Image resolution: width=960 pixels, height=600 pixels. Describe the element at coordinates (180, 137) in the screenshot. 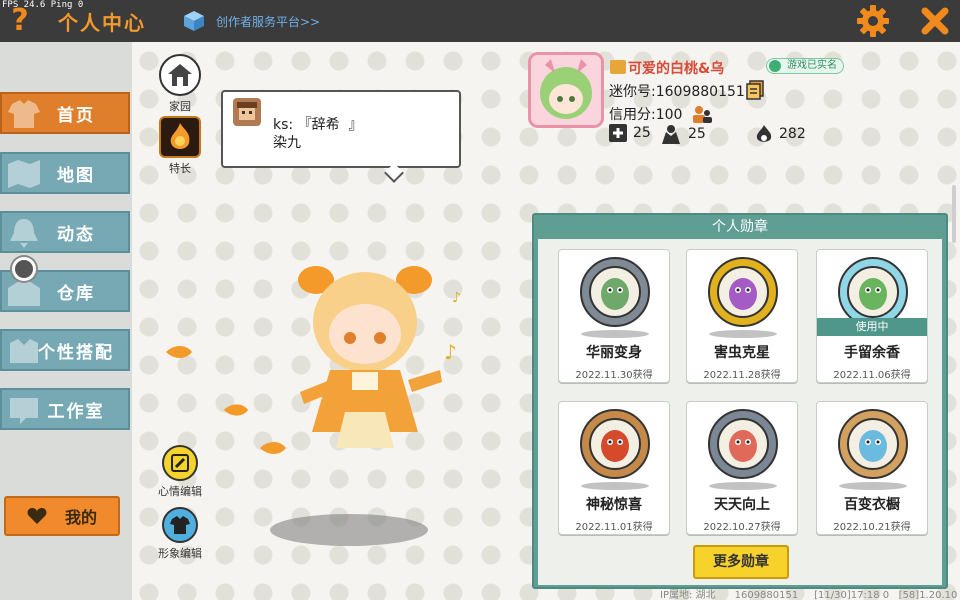

I see `flame-skill-icon` at that location.